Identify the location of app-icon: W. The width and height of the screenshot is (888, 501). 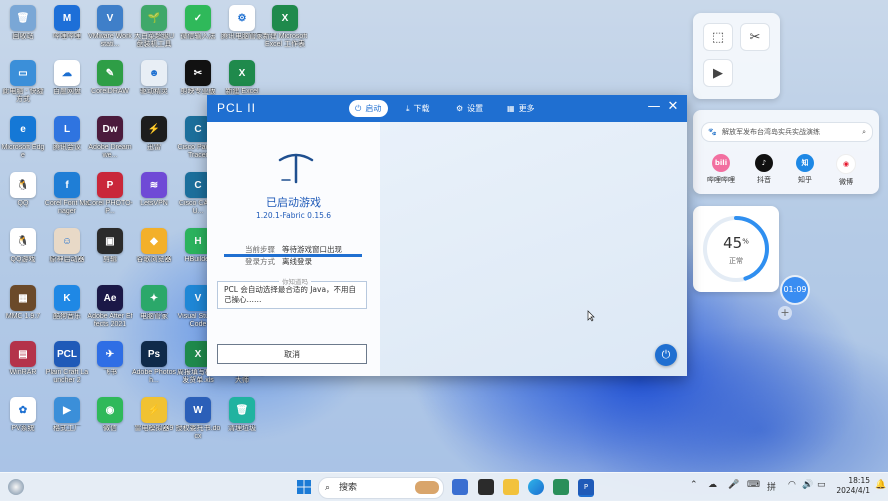
(198, 410).